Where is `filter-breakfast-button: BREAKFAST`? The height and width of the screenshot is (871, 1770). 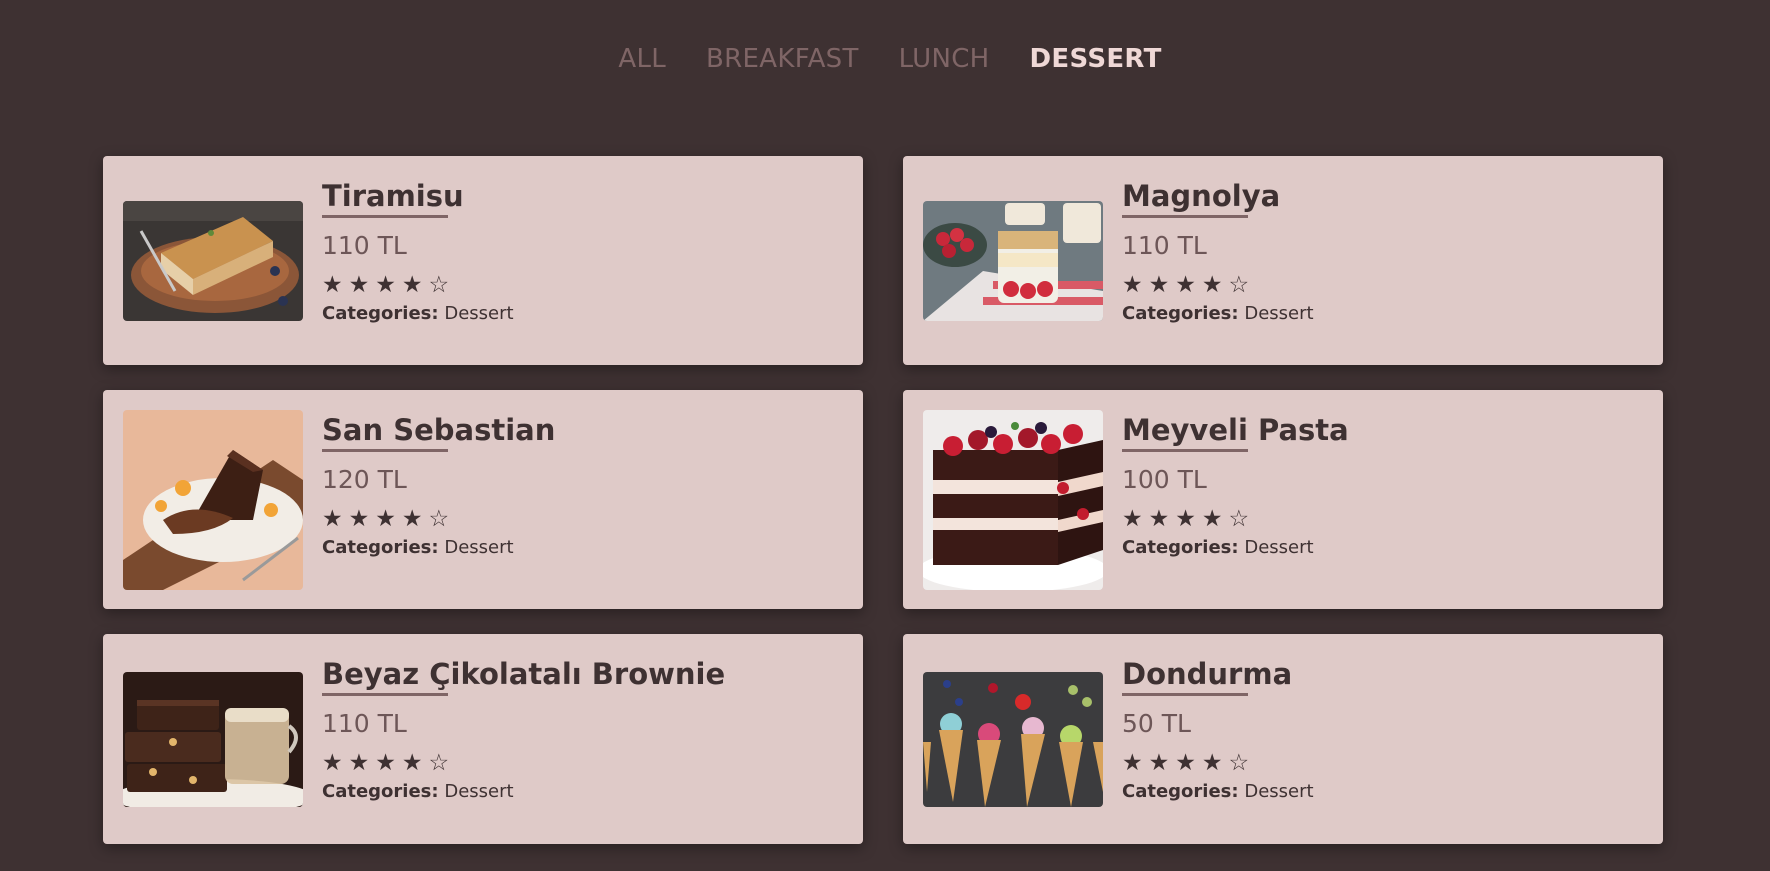 filter-breakfast-button: BREAKFAST is located at coordinates (782, 59).